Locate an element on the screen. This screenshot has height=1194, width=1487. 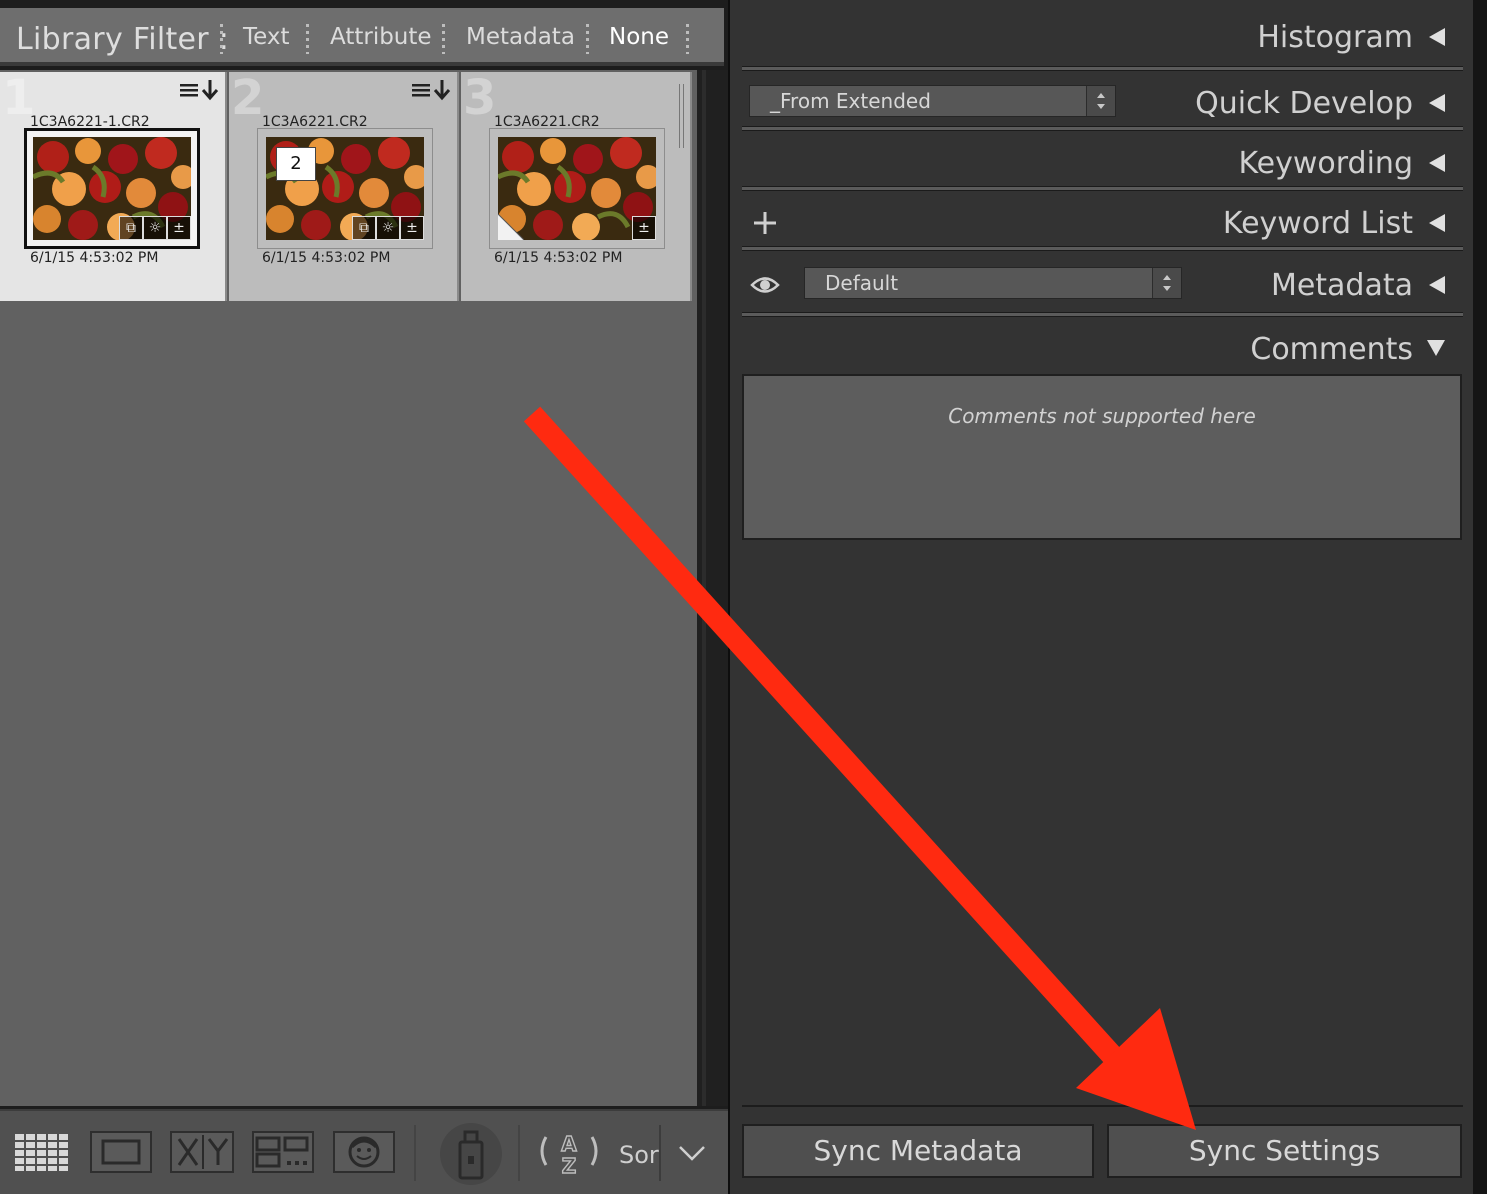
thumbnail-frame: 2 ⧉ ☼ ± is located at coordinates (345, 188).